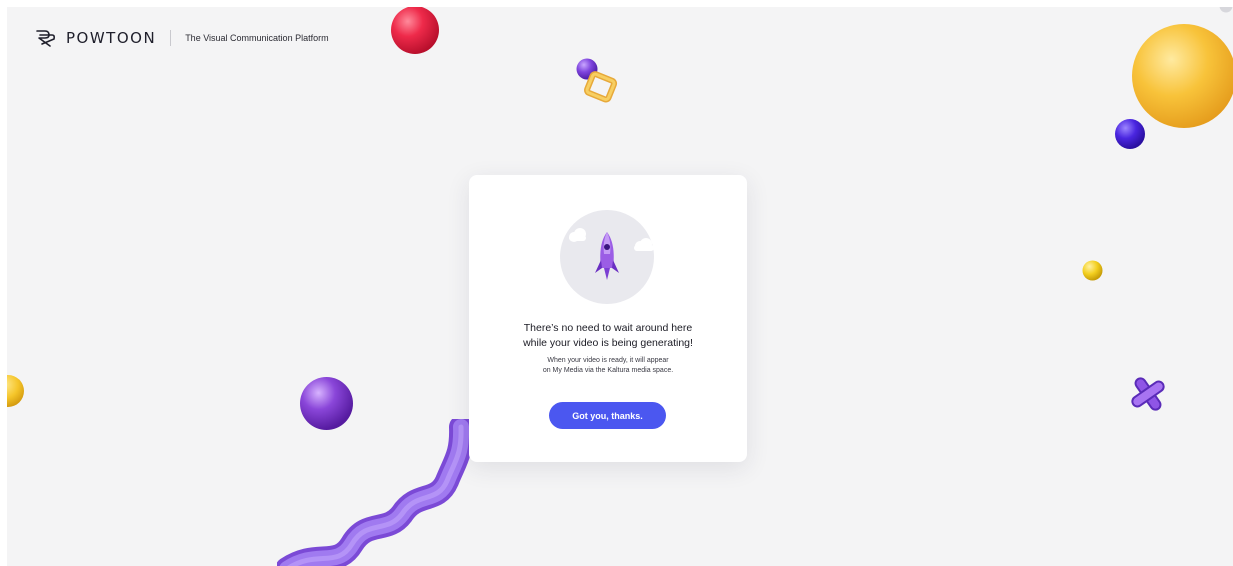  What do you see at coordinates (1130, 134) in the screenshot?
I see `blue-sphere-decoration` at bounding box center [1130, 134].